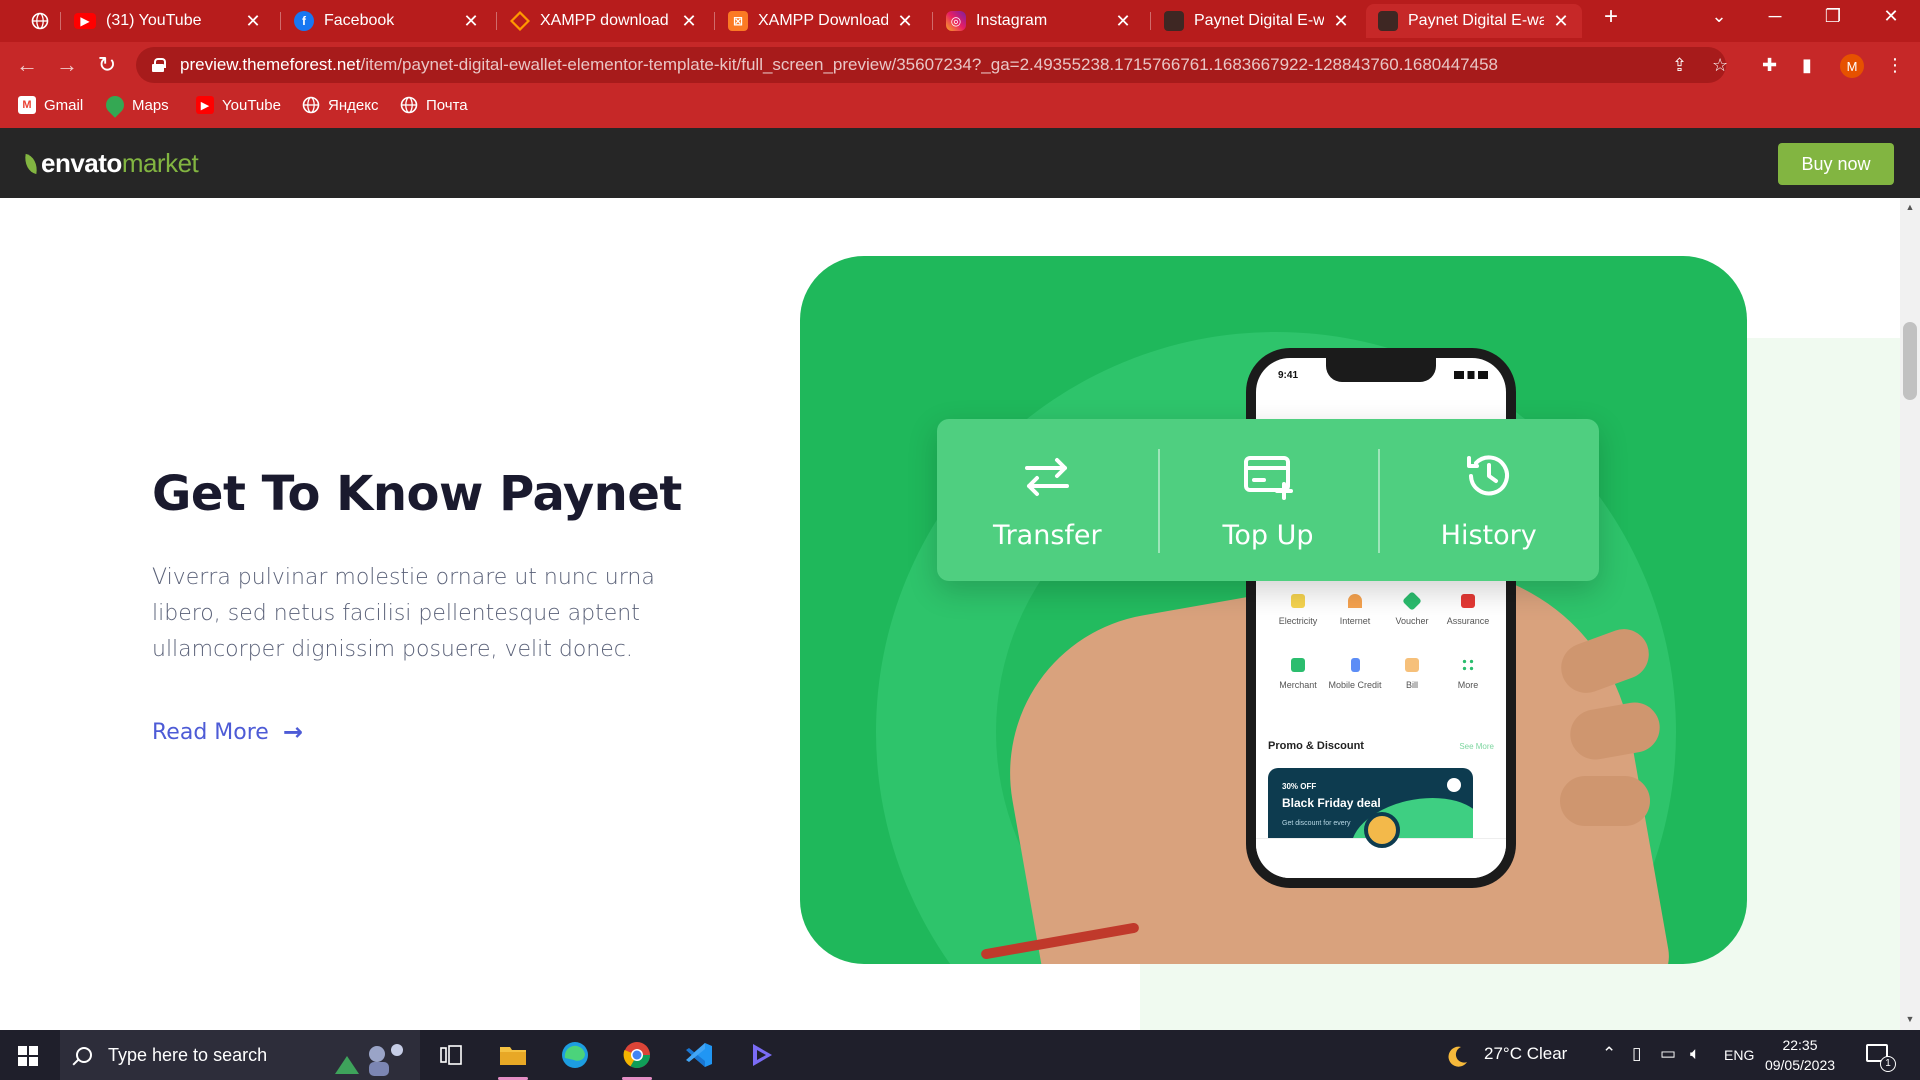 This screenshot has width=1920, height=1080. What do you see at coordinates (1411, 685) in the screenshot?
I see `service-label: Bill` at bounding box center [1411, 685].